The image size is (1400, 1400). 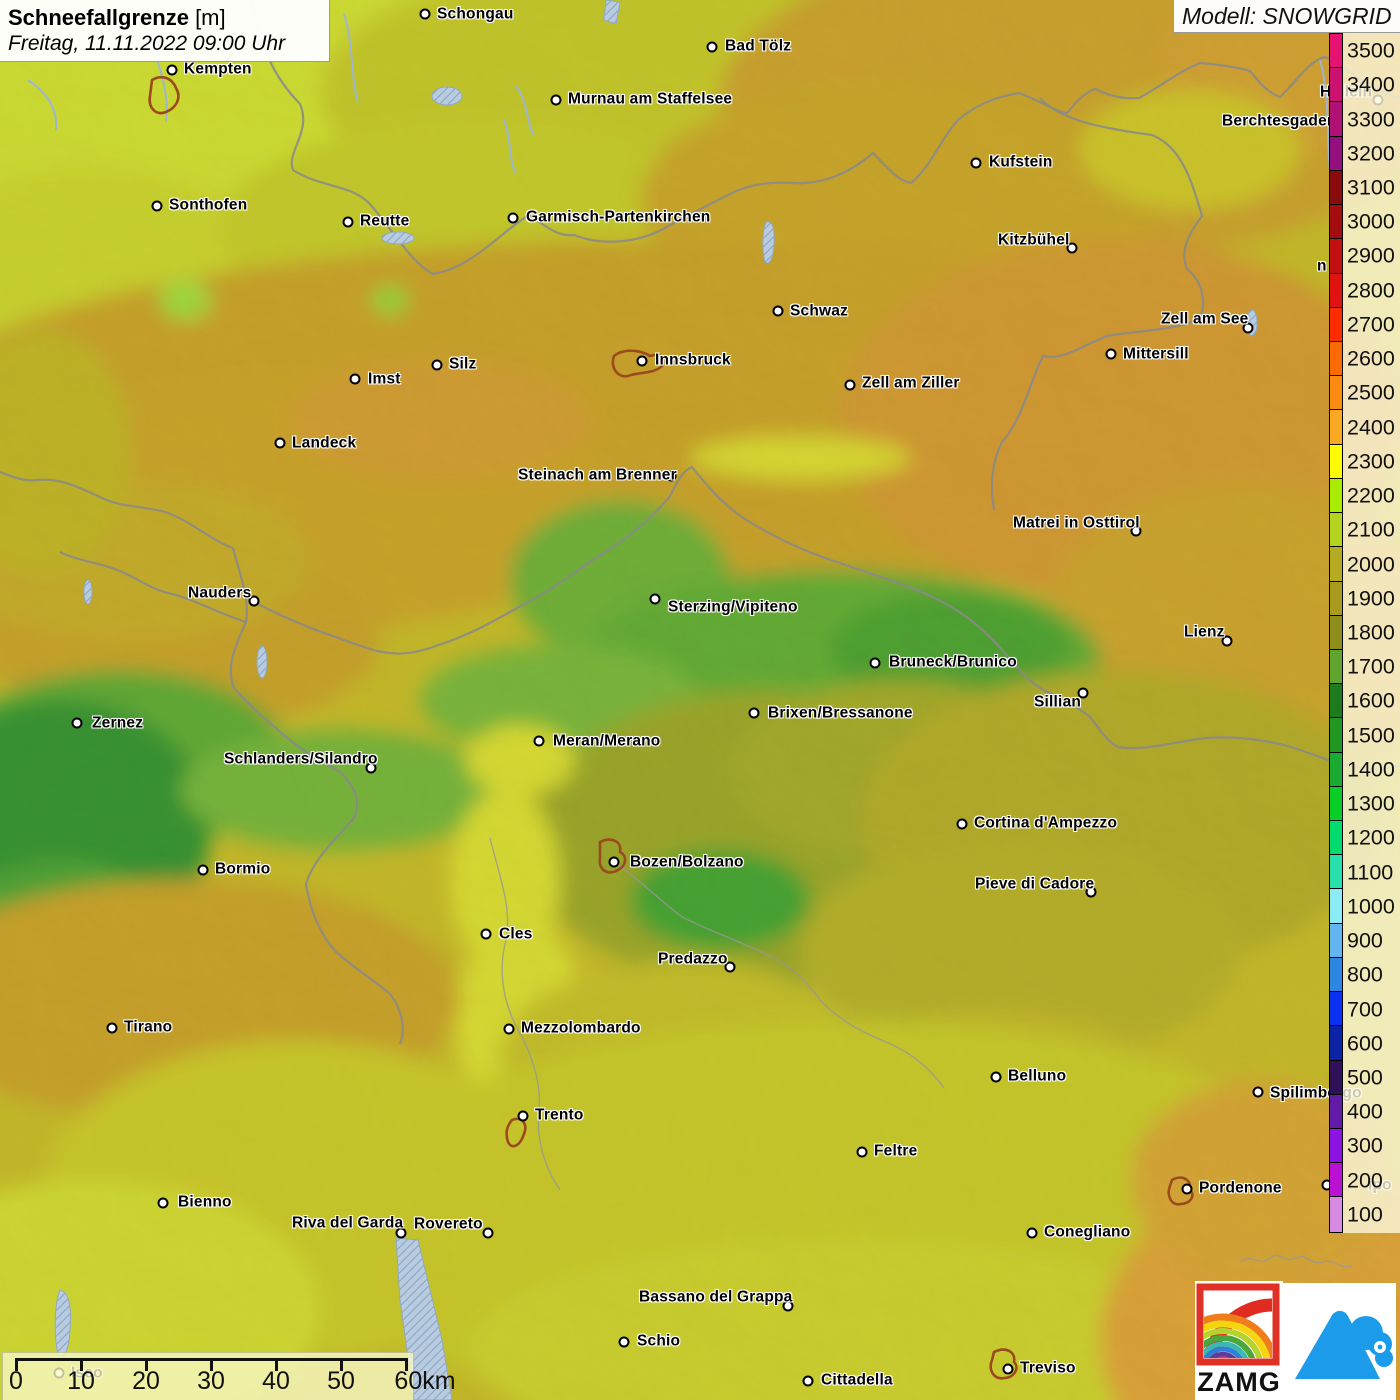 I want to click on colorbar-value: 2000, so click(x=1371, y=564).